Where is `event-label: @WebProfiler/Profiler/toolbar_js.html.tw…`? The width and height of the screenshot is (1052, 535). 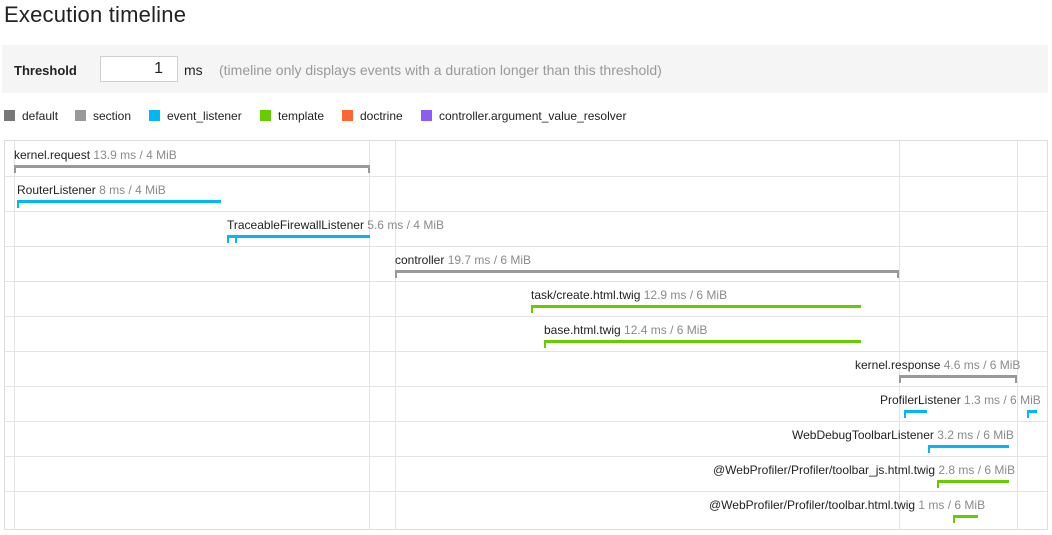 event-label: @WebProfiler/Profiler/toolbar_js.html.tw… is located at coordinates (864, 470).